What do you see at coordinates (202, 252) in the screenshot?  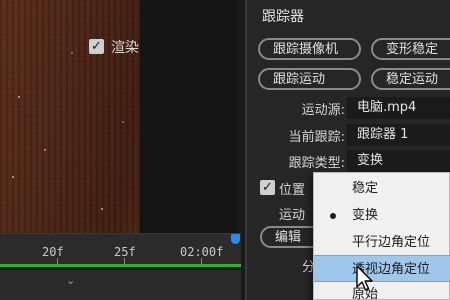 I see `tick-label: 02:00f` at bounding box center [202, 252].